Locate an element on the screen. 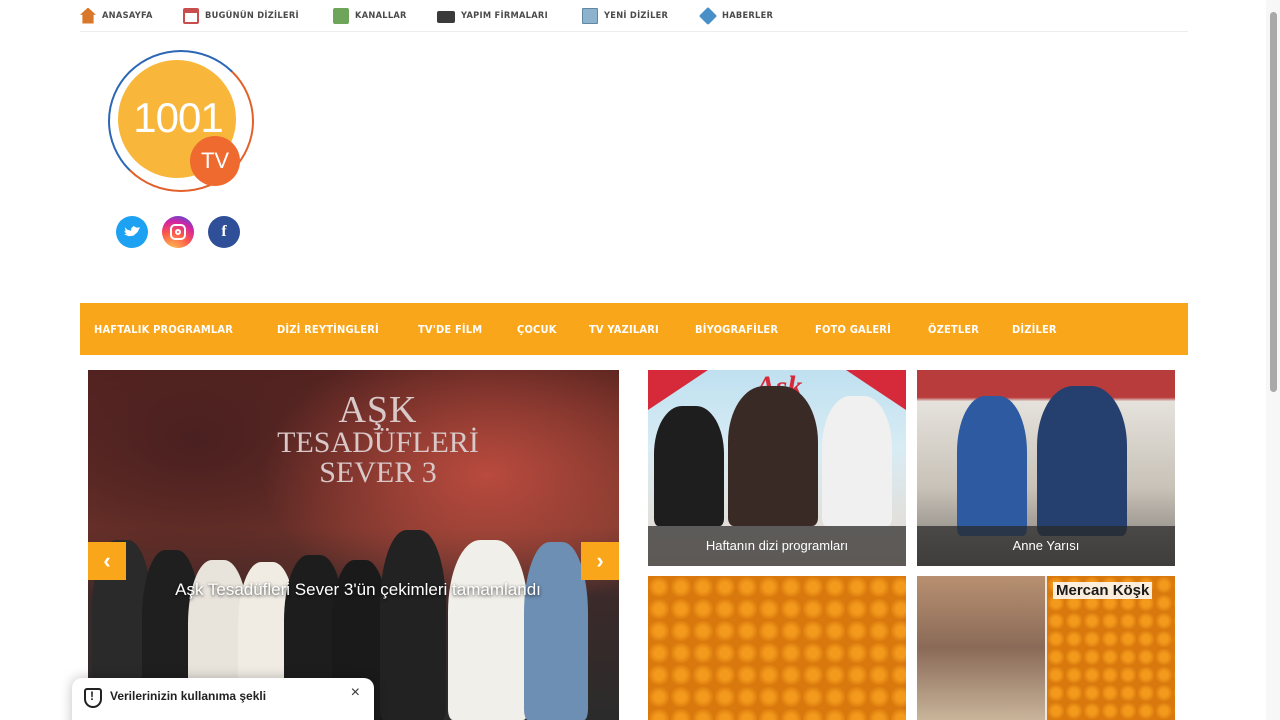  news-icon is located at coordinates (707, 15).